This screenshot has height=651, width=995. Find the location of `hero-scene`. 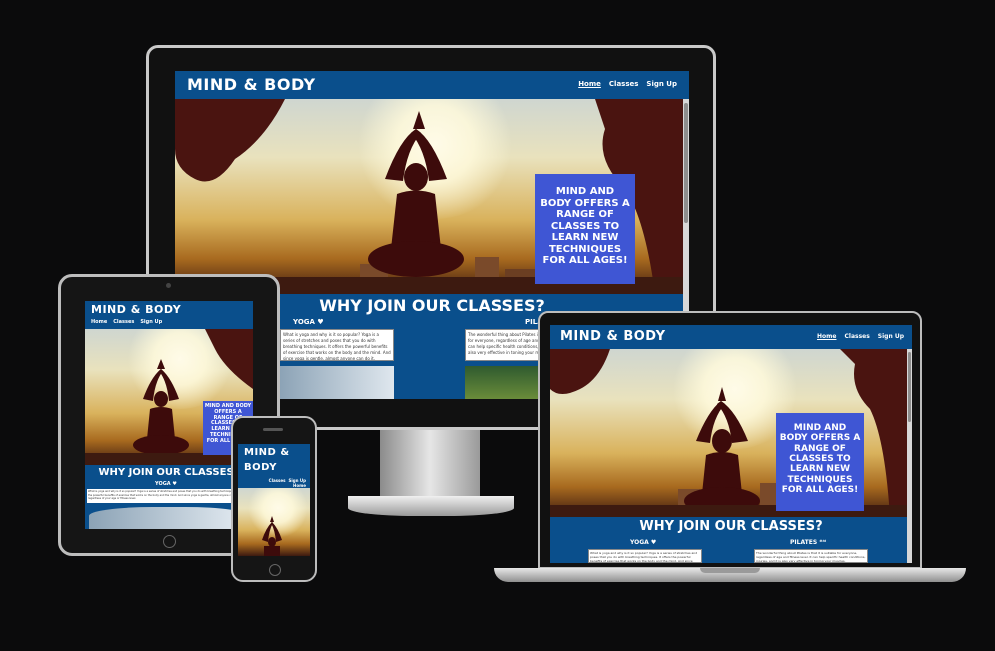

hero-scene is located at coordinates (272, 536).